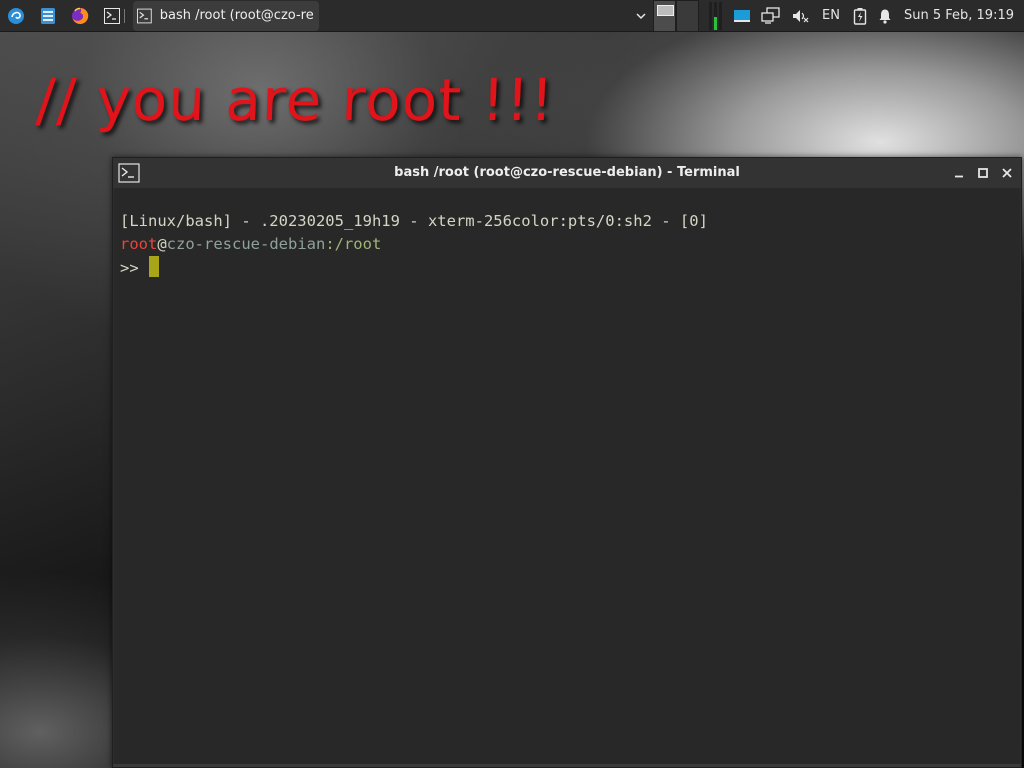 This screenshot has width=1024, height=768. I want to click on panel-separator, so click(127, 15).